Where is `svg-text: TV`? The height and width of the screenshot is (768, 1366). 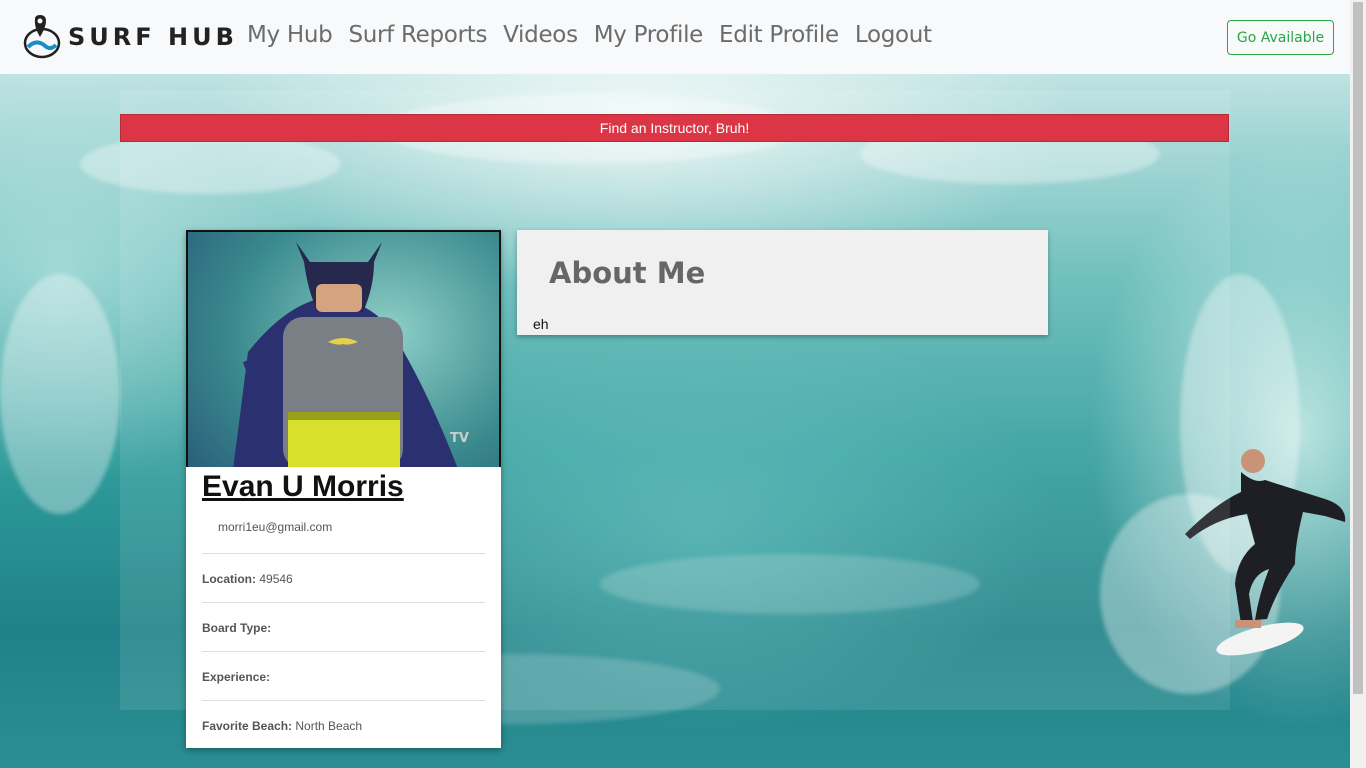
svg-text: TV is located at coordinates (459, 438).